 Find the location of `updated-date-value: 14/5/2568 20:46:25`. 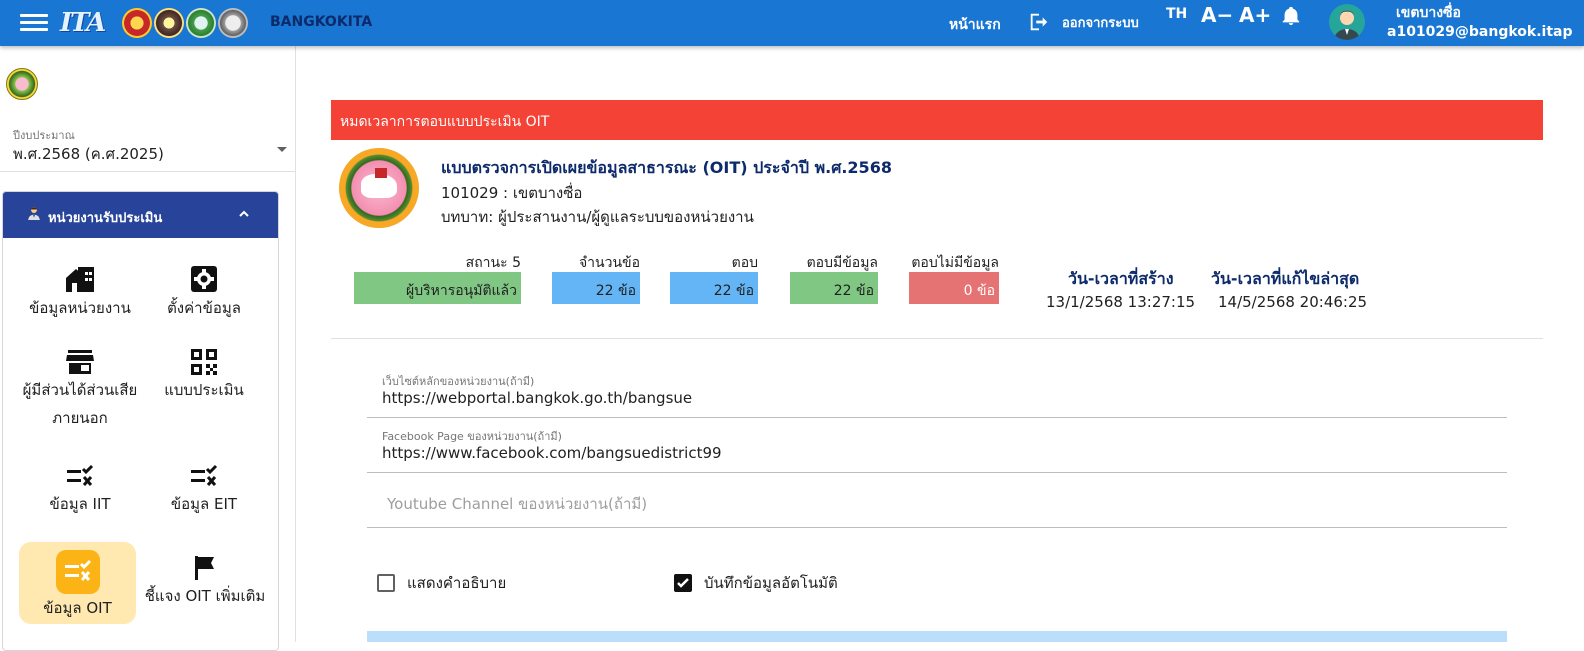

updated-date-value: 14/5/2568 20:46:25 is located at coordinates (1293, 302).